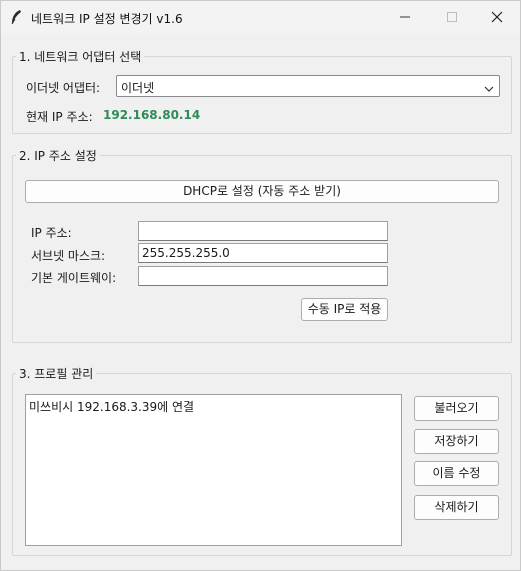  What do you see at coordinates (63, 88) in the screenshot?
I see `adapter-label: 이더넷 어댑터:` at bounding box center [63, 88].